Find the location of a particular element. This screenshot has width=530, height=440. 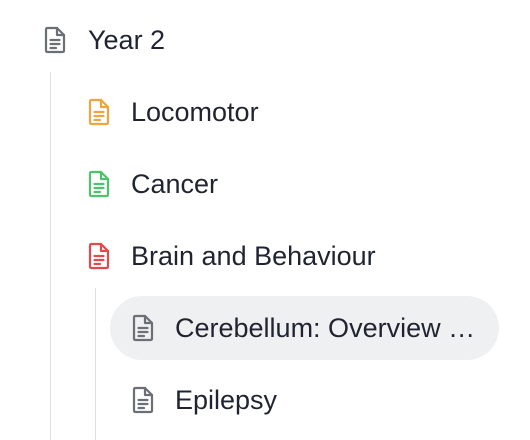

tree-item-locomotor: Locomotor is located at coordinates (292, 112).